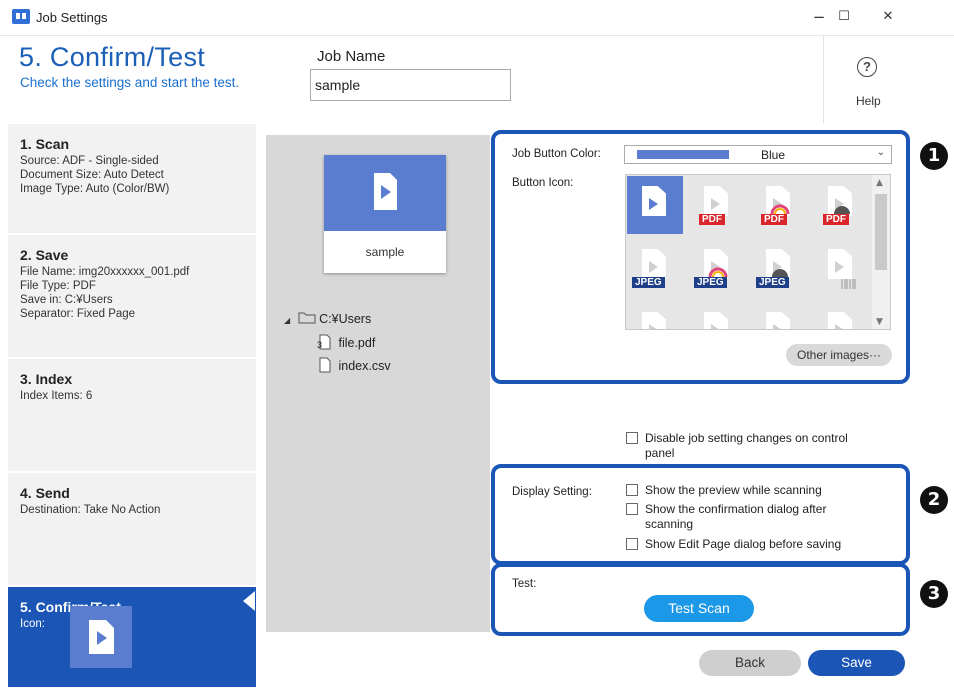  Describe the element at coordinates (325, 365) in the screenshot. I see `file-icon` at that location.